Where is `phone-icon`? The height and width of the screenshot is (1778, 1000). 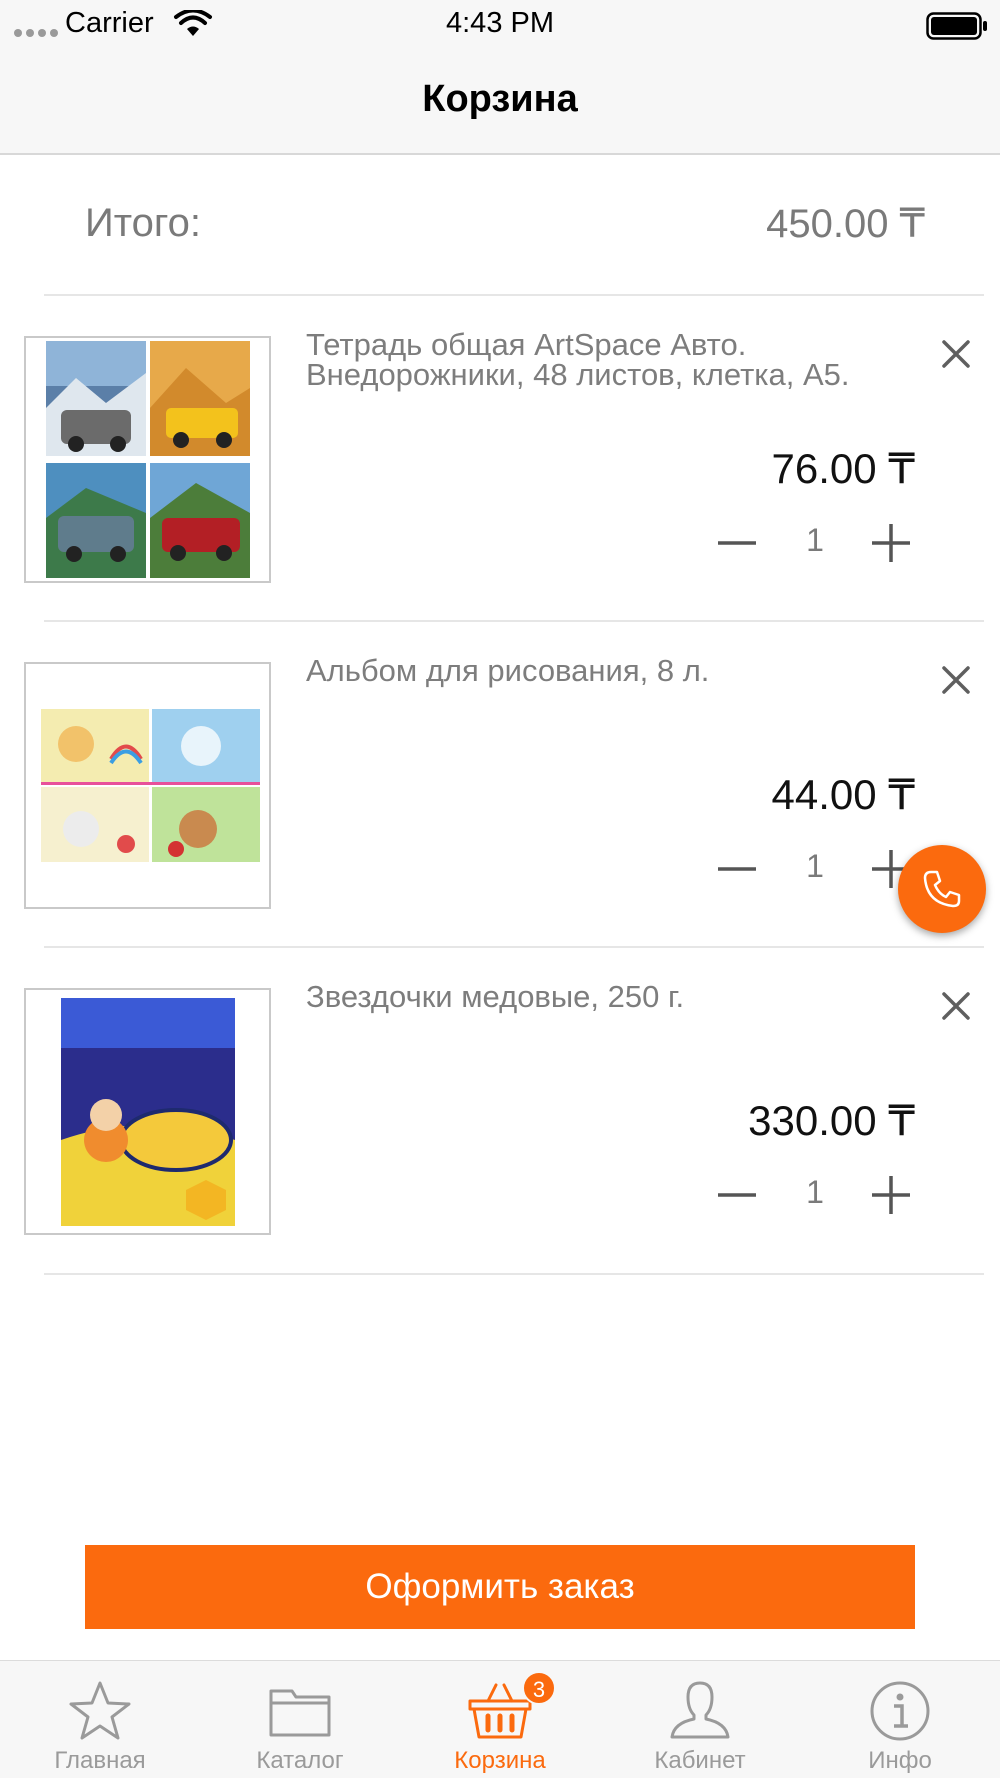 phone-icon is located at coordinates (942, 889).